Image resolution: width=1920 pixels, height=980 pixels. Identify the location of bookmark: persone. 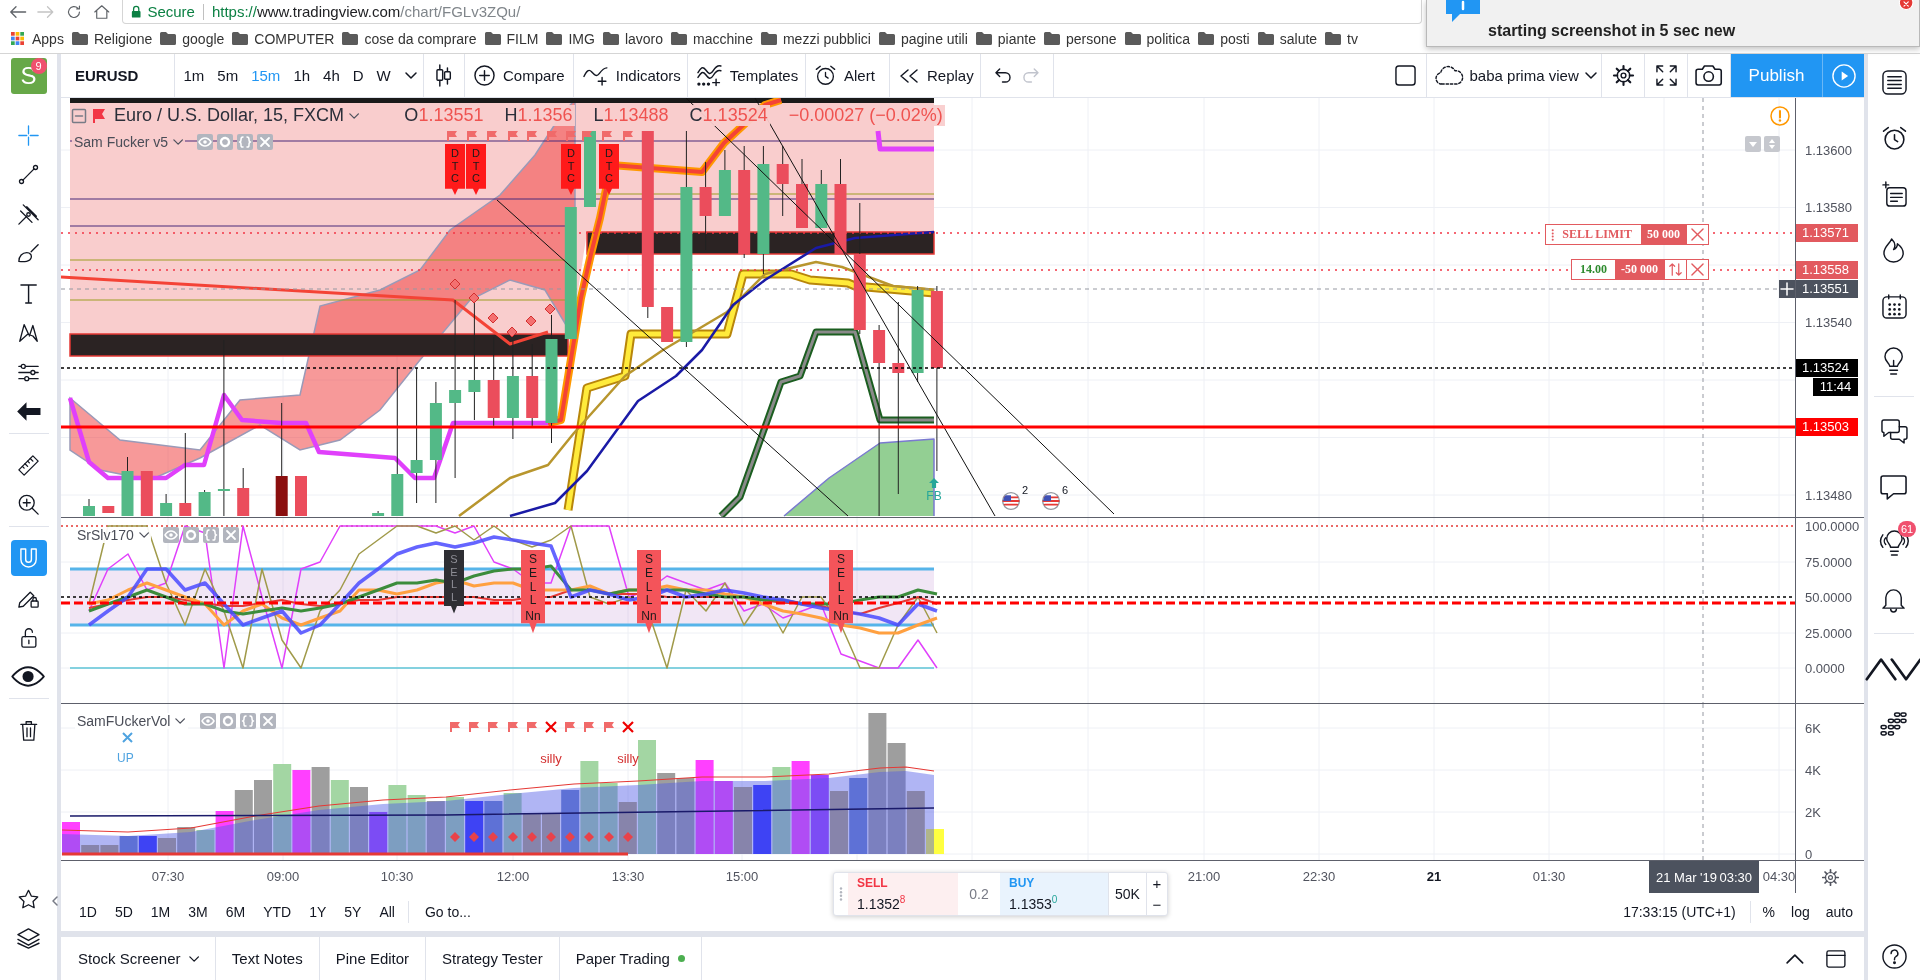
(1080, 38).